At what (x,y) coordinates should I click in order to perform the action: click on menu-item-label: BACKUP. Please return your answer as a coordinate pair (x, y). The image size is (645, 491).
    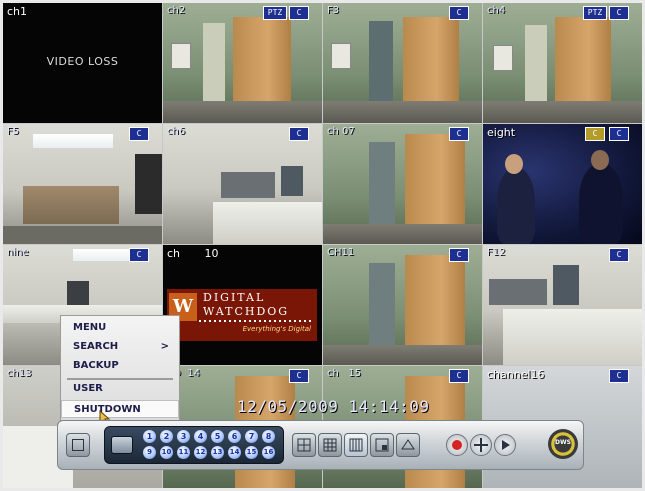
    Looking at the image, I should click on (96, 365).